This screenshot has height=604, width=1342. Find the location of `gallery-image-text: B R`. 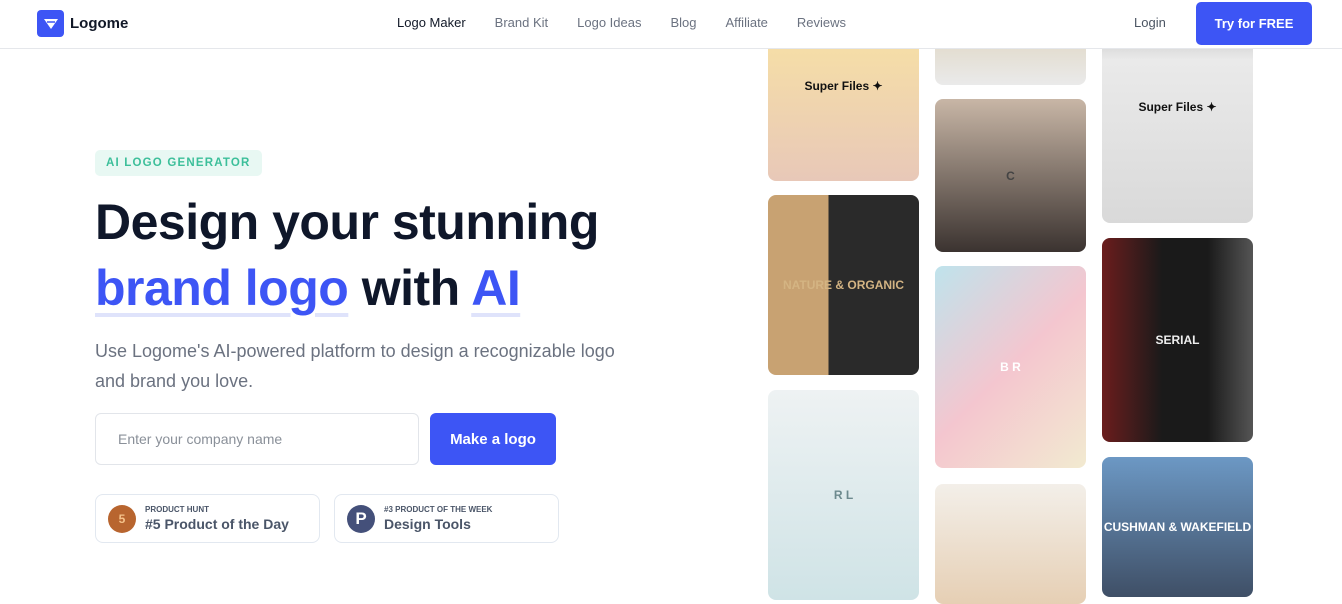

gallery-image-text: B R is located at coordinates (1010, 367).